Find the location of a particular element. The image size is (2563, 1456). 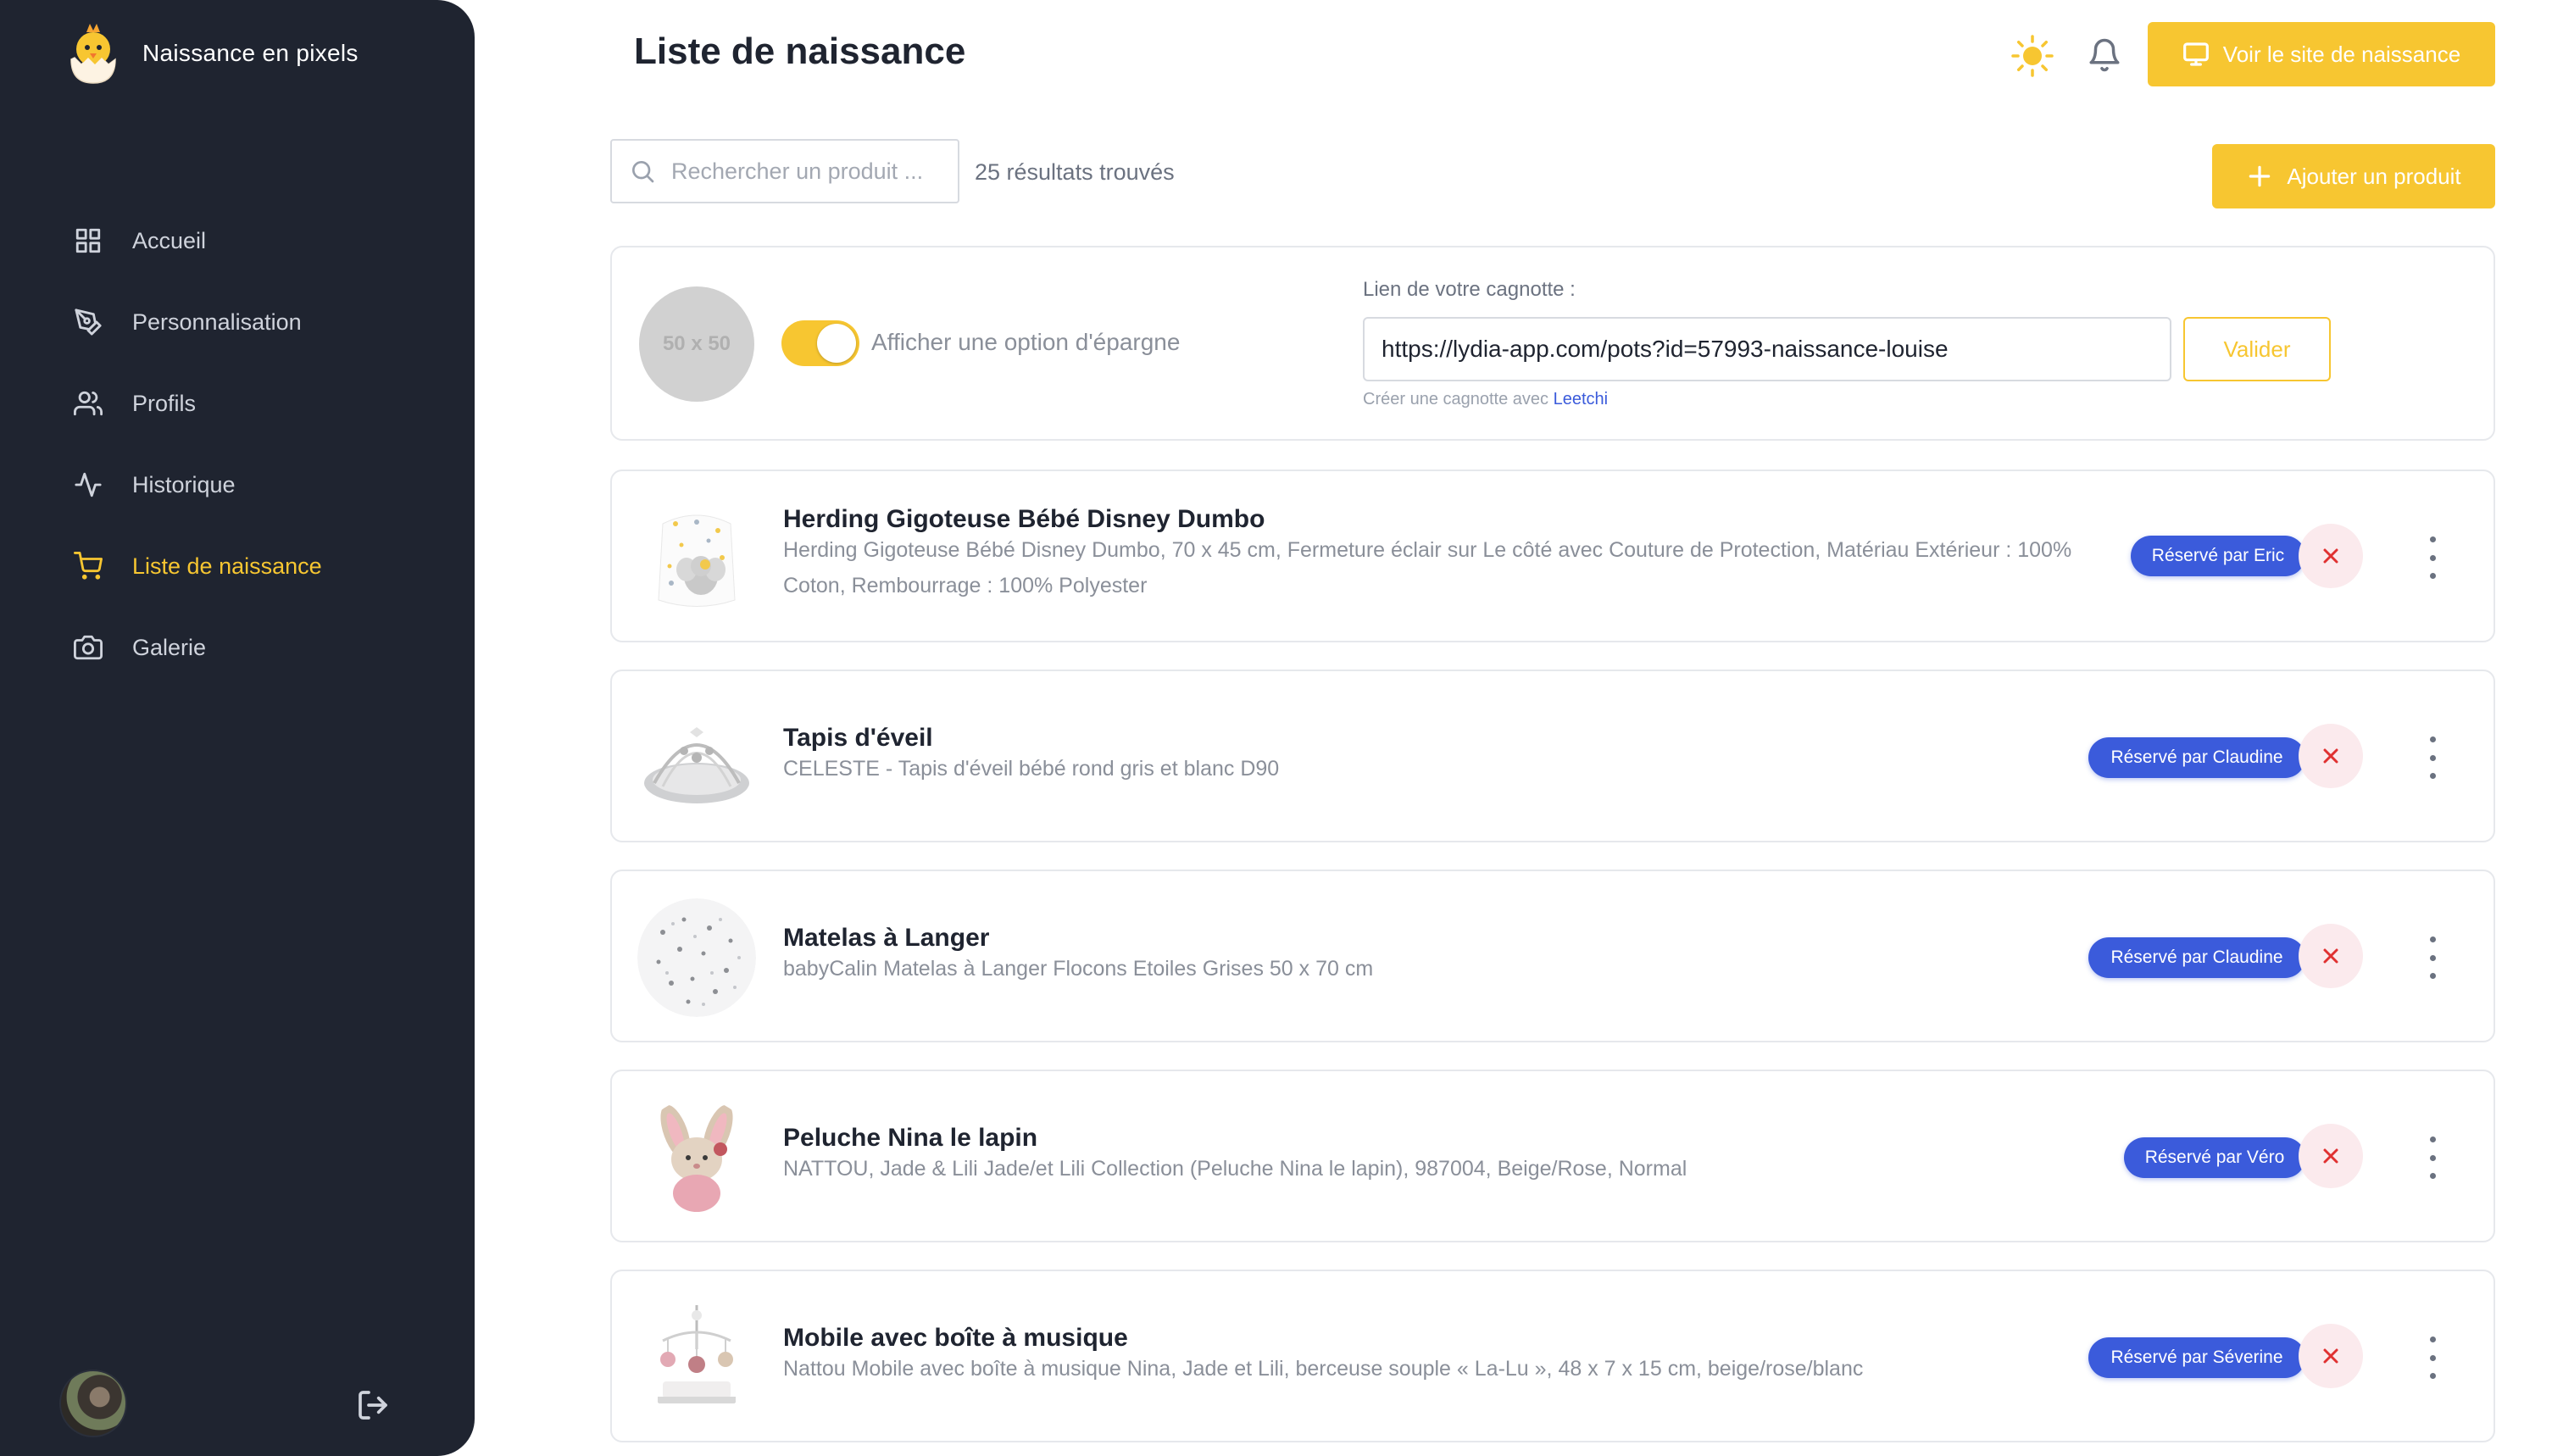

search-icon is located at coordinates (643, 172).